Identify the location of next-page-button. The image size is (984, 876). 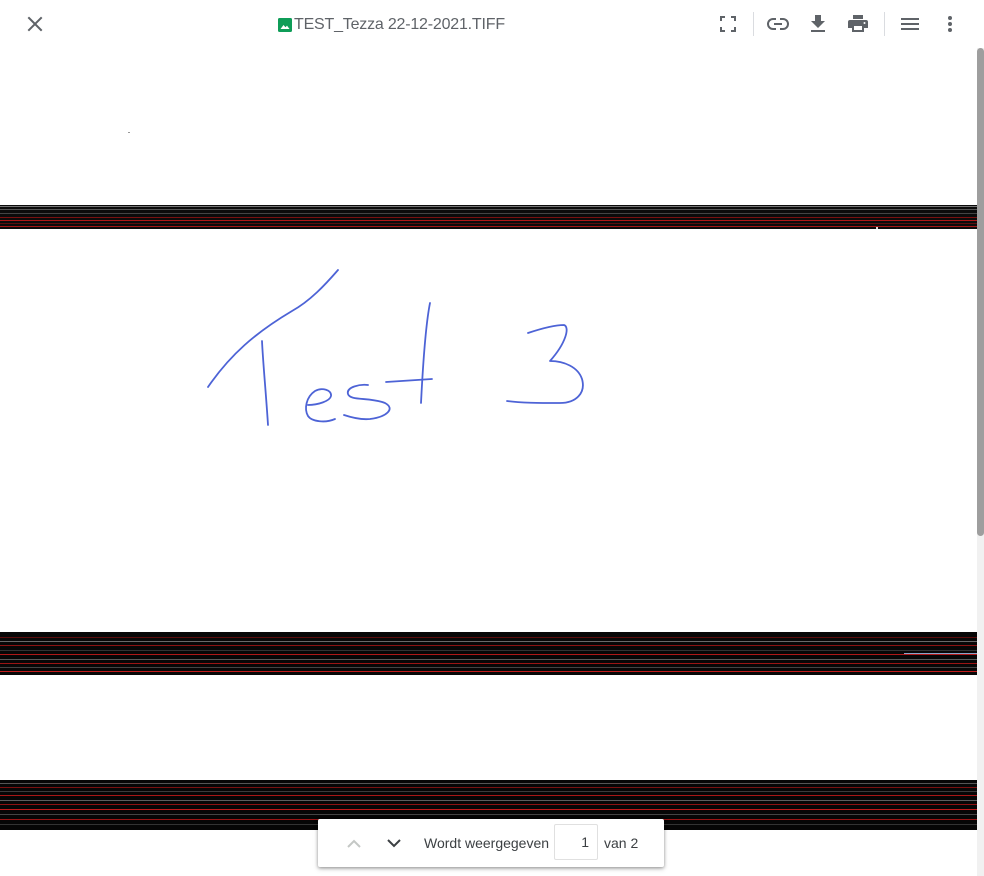
(394, 843).